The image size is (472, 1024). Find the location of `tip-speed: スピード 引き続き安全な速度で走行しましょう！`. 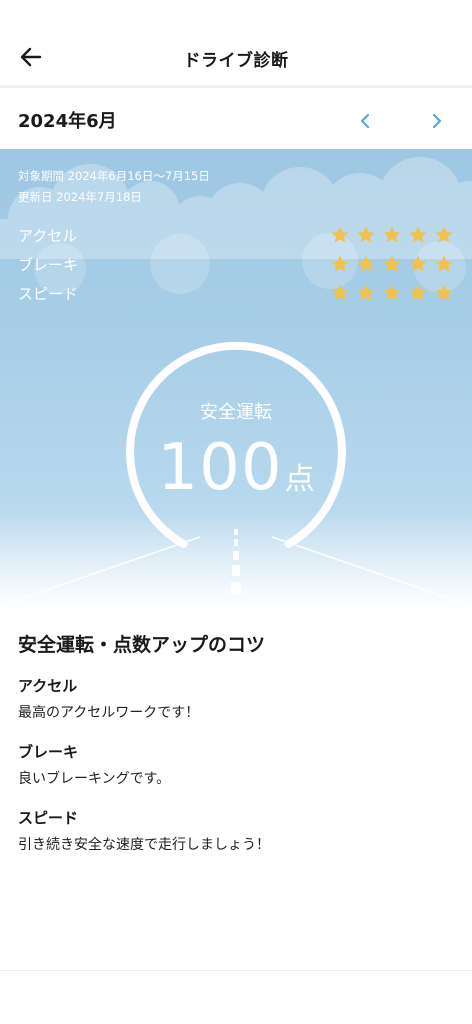

tip-speed: スピード 引き続き安全な速度で走行しましょう！ is located at coordinates (238, 830).